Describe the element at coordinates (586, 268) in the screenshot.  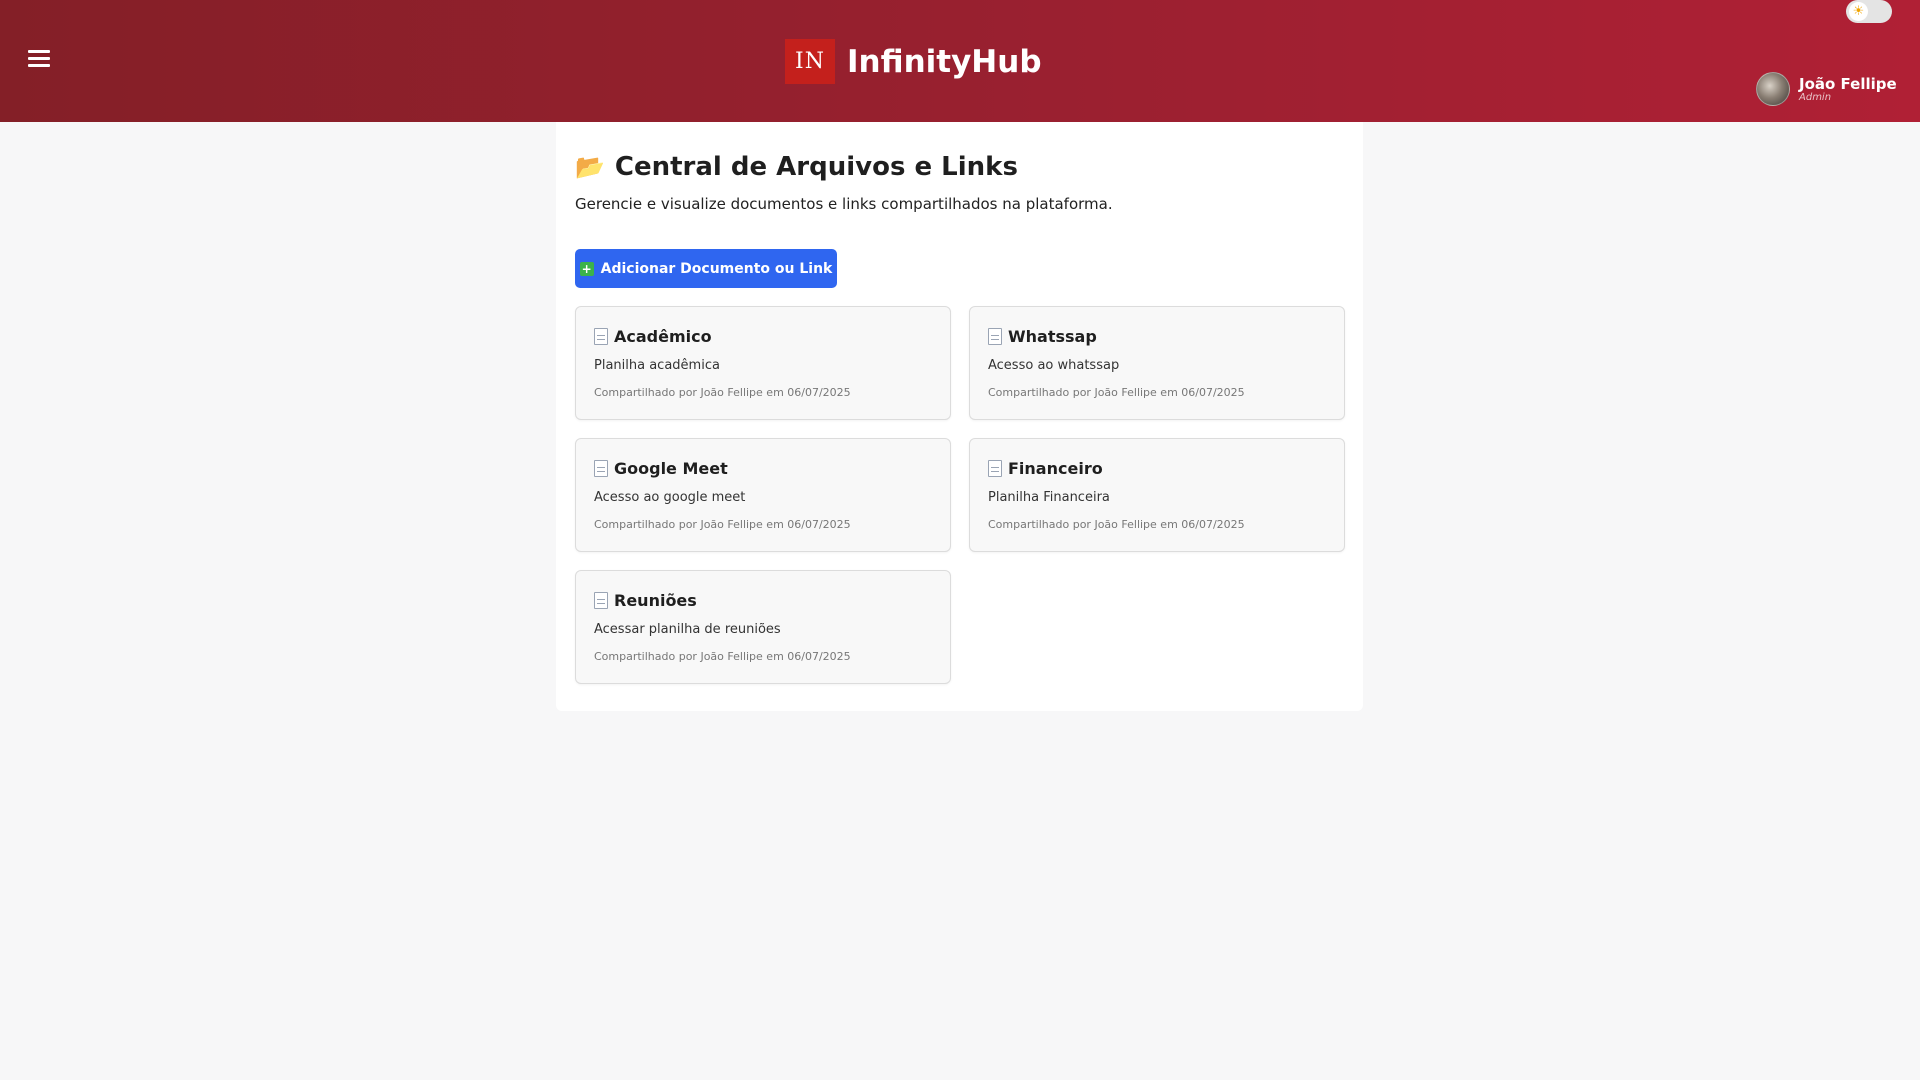
I see `plus-icon: +` at that location.